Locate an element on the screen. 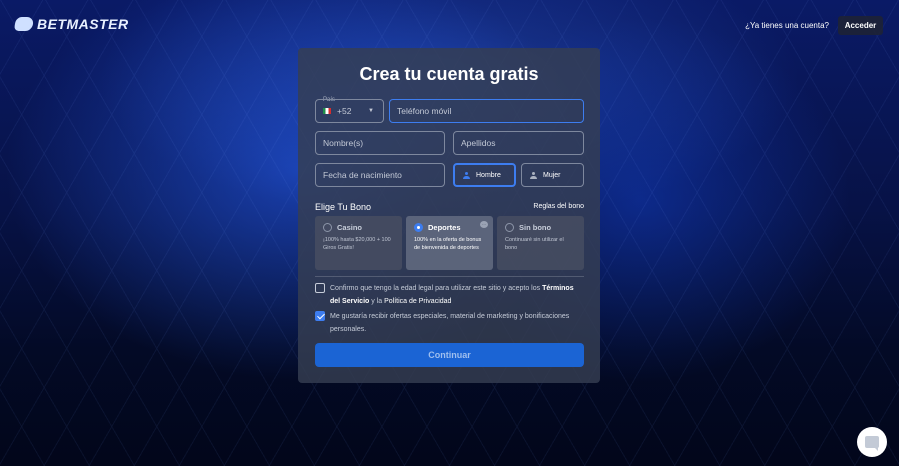  page-title: Crea tu cuenta gratis is located at coordinates (449, 74).